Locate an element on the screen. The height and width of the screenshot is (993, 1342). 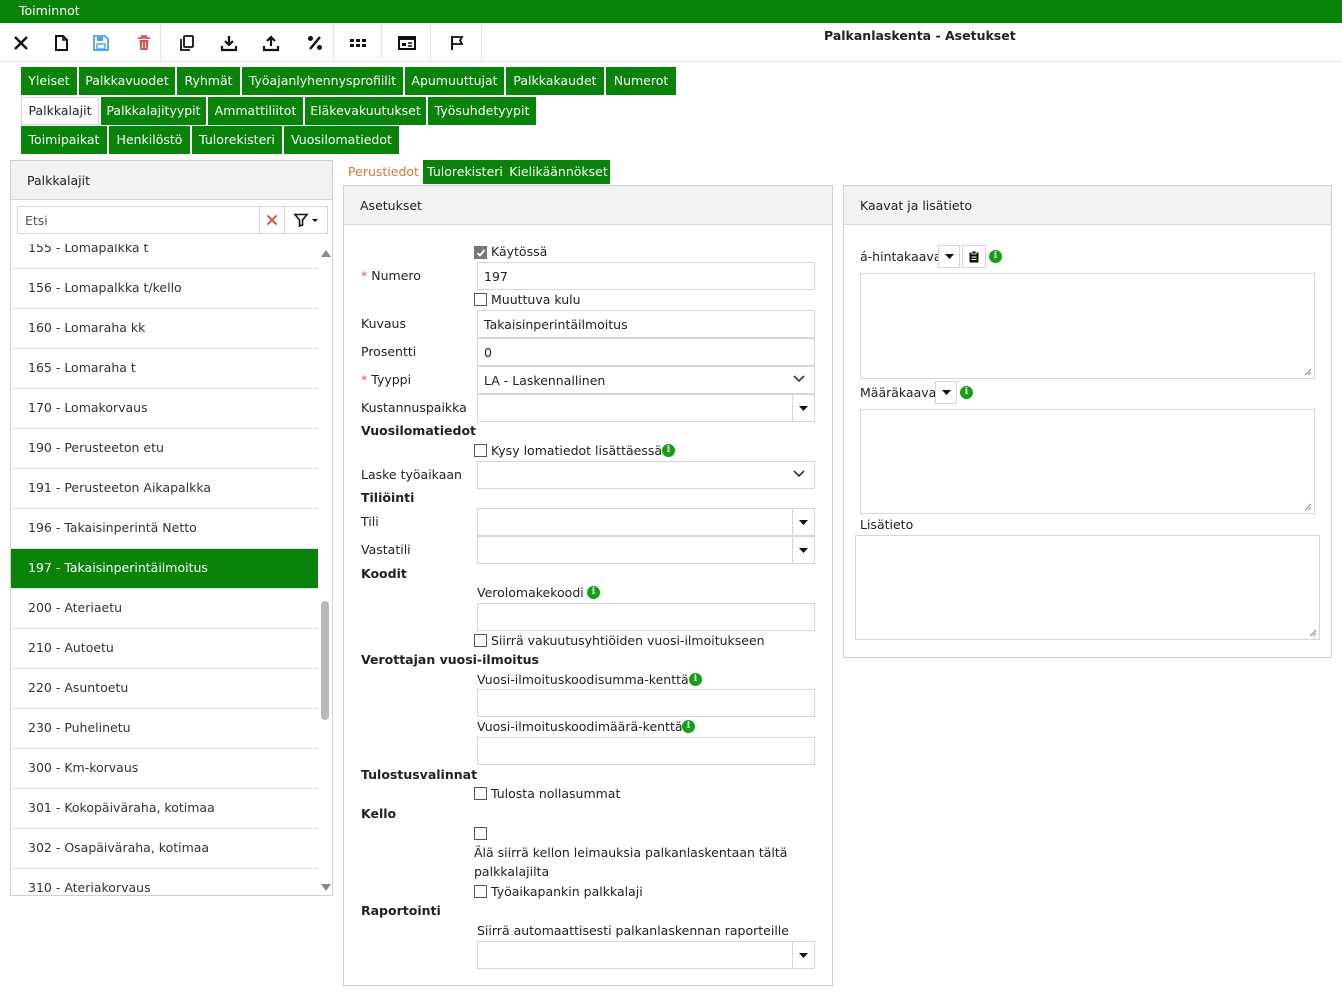
list-item: 170 - Lomakorvaus is located at coordinates (164, 409).